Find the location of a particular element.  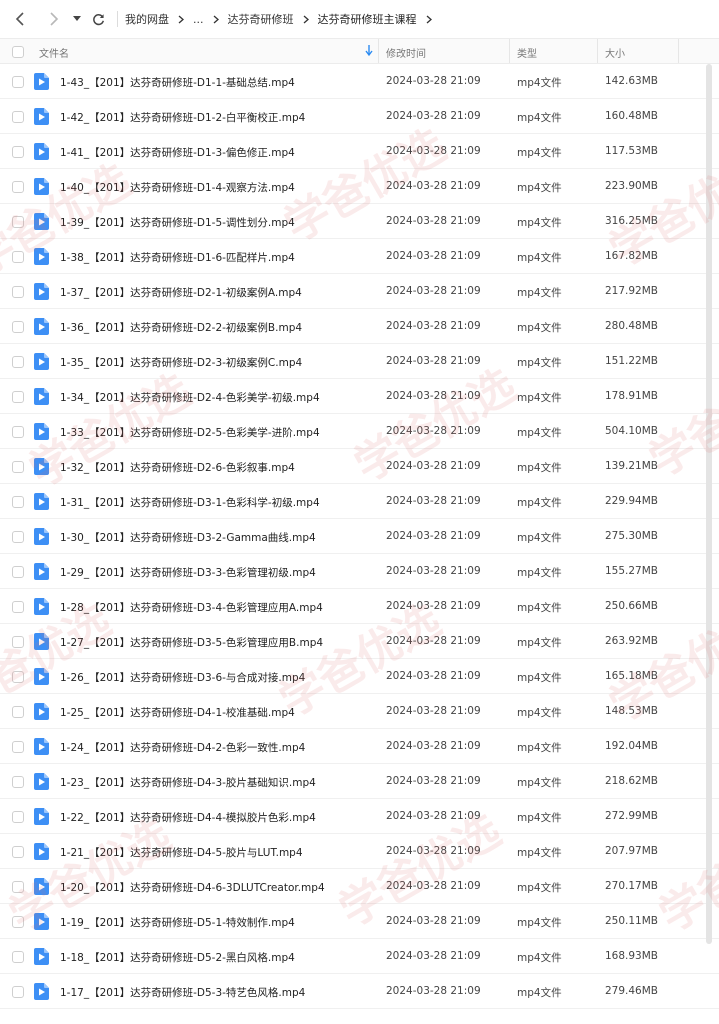

file-name: 1-24_【201】达芬奇研修班-D4-2-色彩一致性.mp4 is located at coordinates (182, 747).